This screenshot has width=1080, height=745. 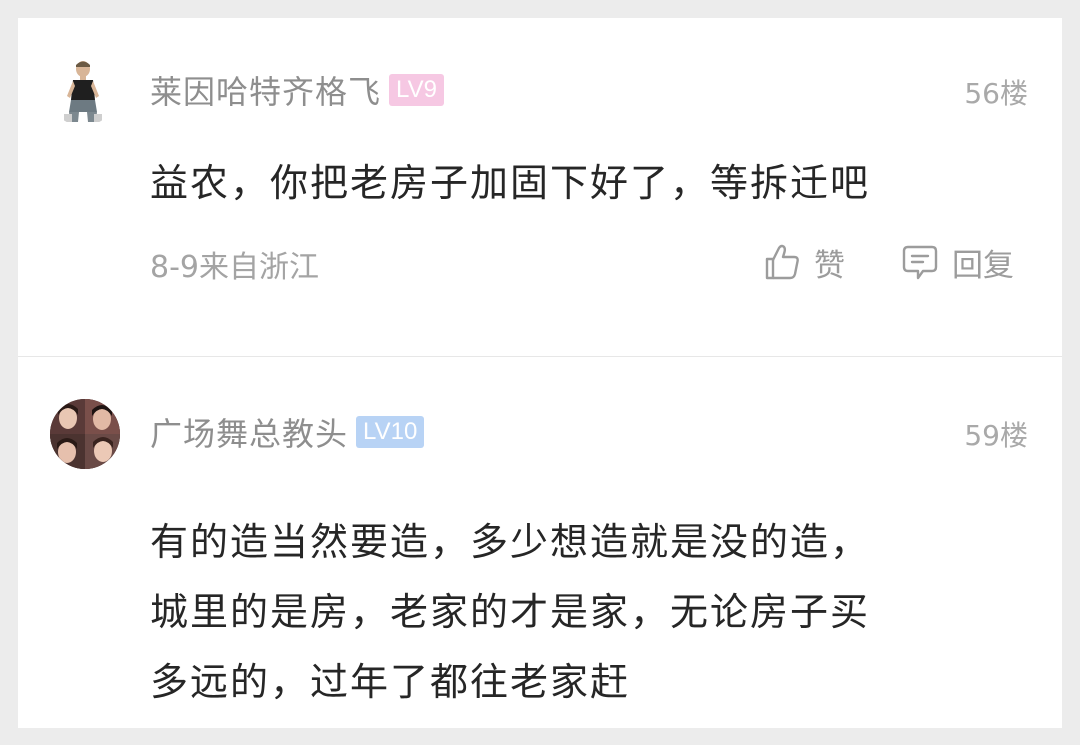 What do you see at coordinates (510, 183) in the screenshot?
I see `comment-text: 益农，你把老房子加固下好了，等拆迁吧` at bounding box center [510, 183].